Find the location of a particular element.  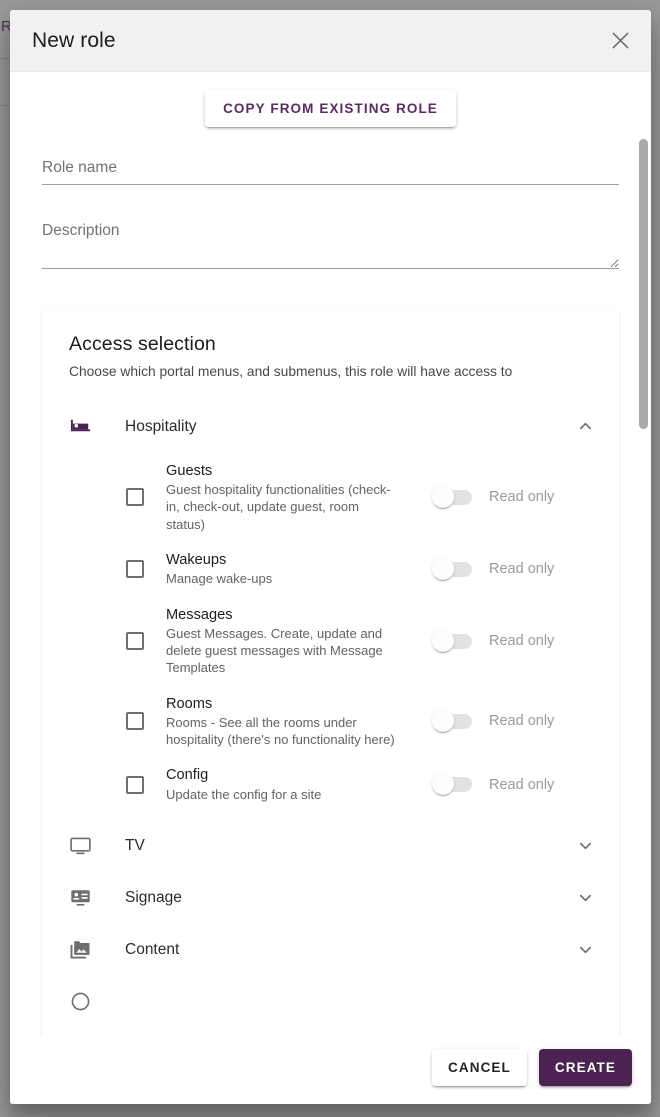

role-name-field-wrap is located at coordinates (330, 167).